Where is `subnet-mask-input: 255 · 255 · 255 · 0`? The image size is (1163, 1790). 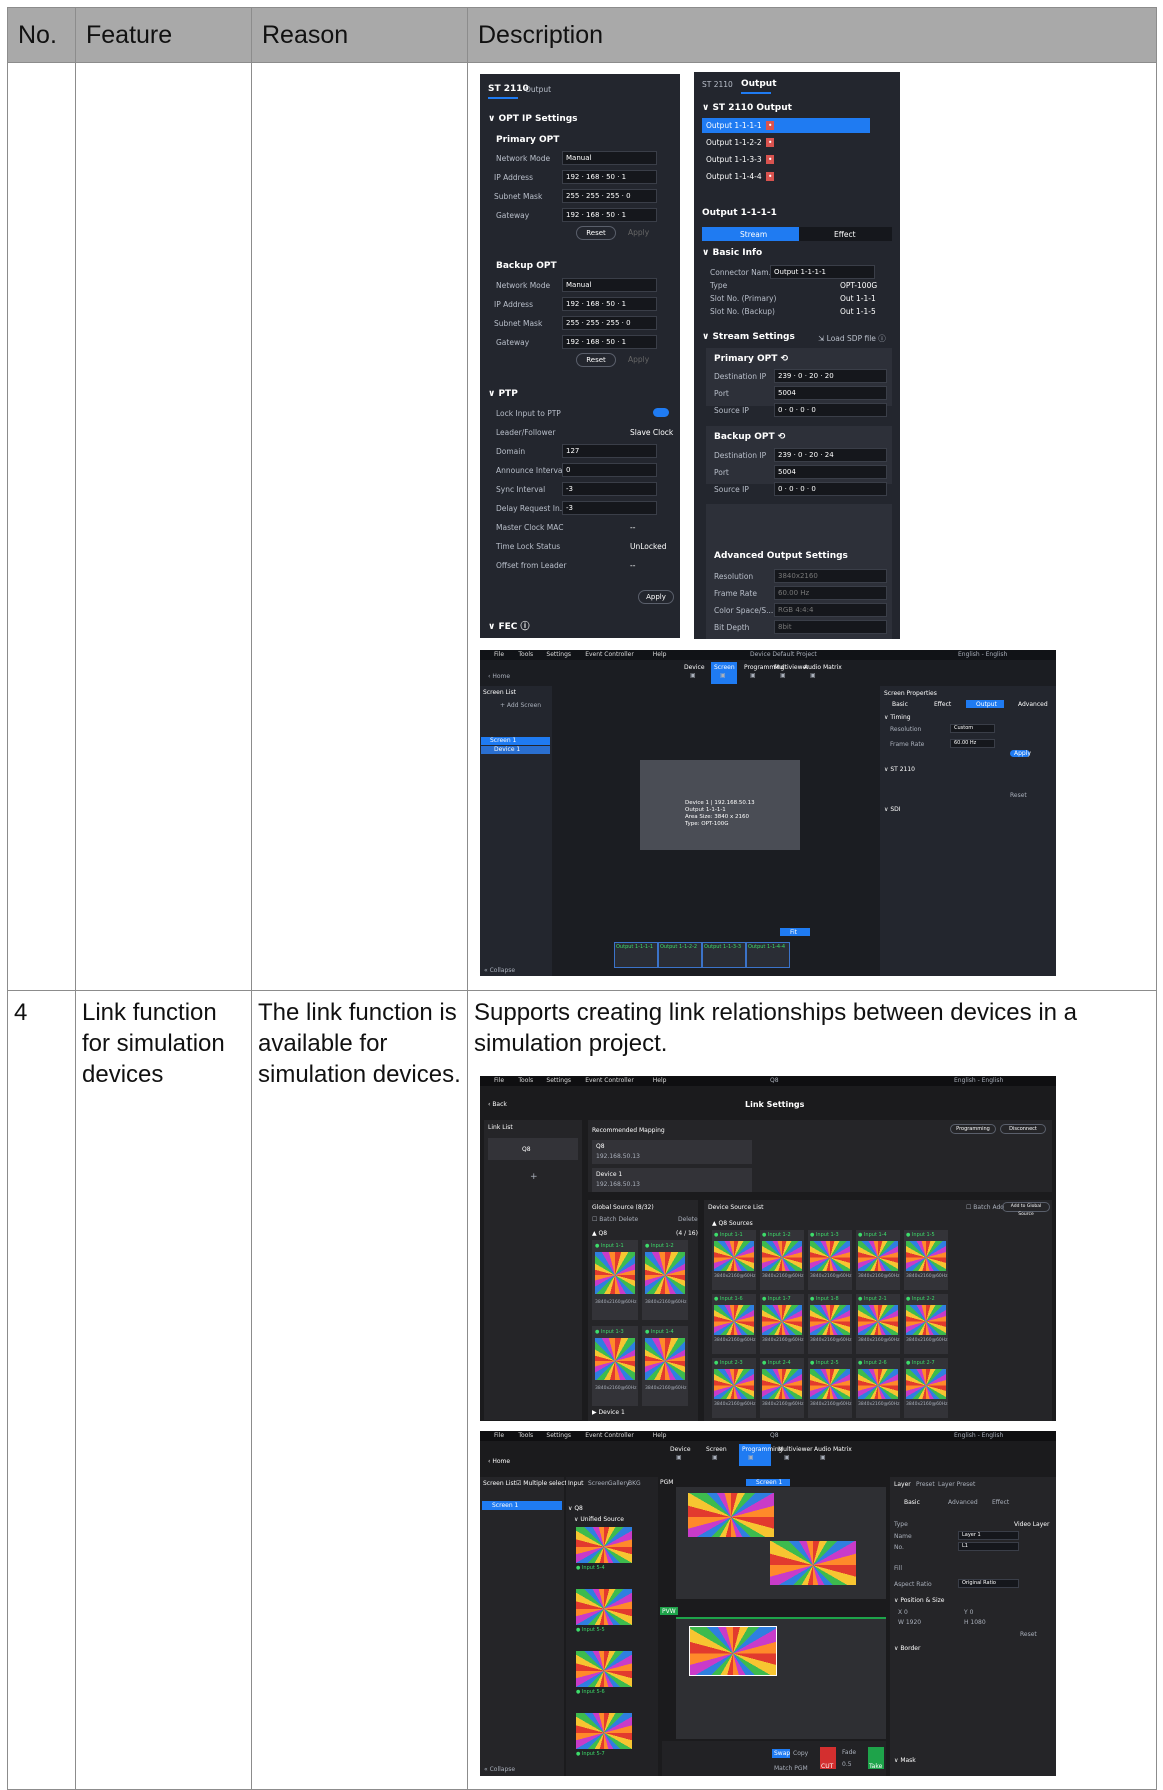 subnet-mask-input: 255 · 255 · 255 · 0 is located at coordinates (609, 196).